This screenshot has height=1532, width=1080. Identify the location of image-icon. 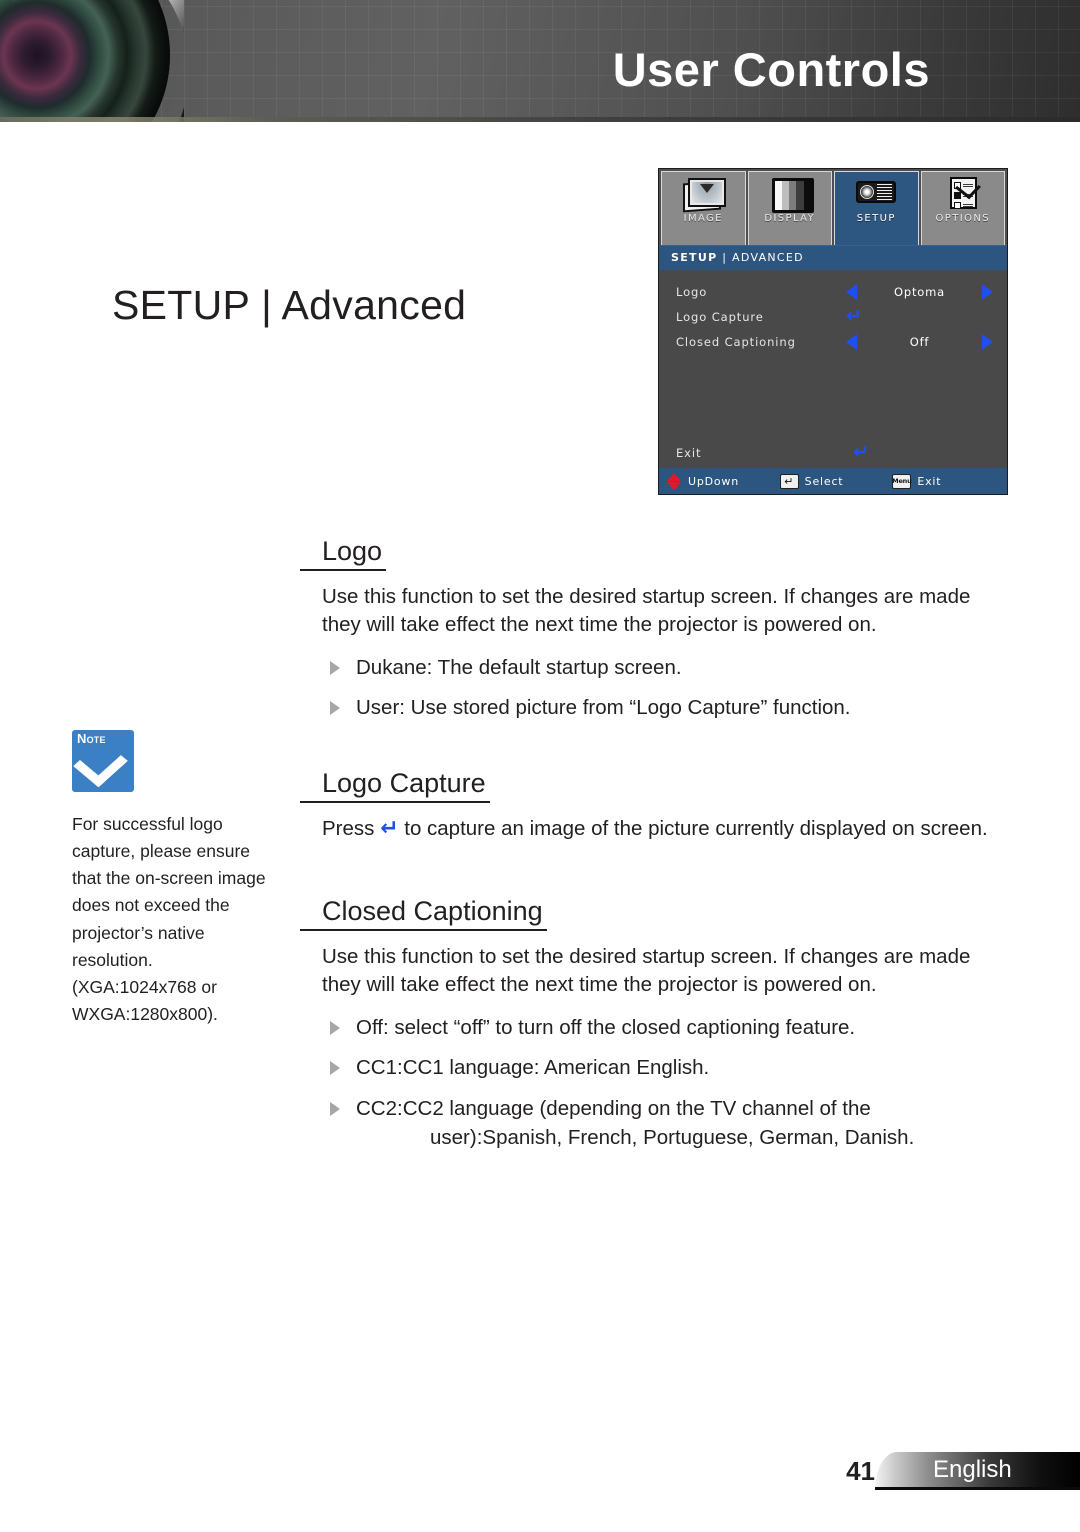
(704, 194).